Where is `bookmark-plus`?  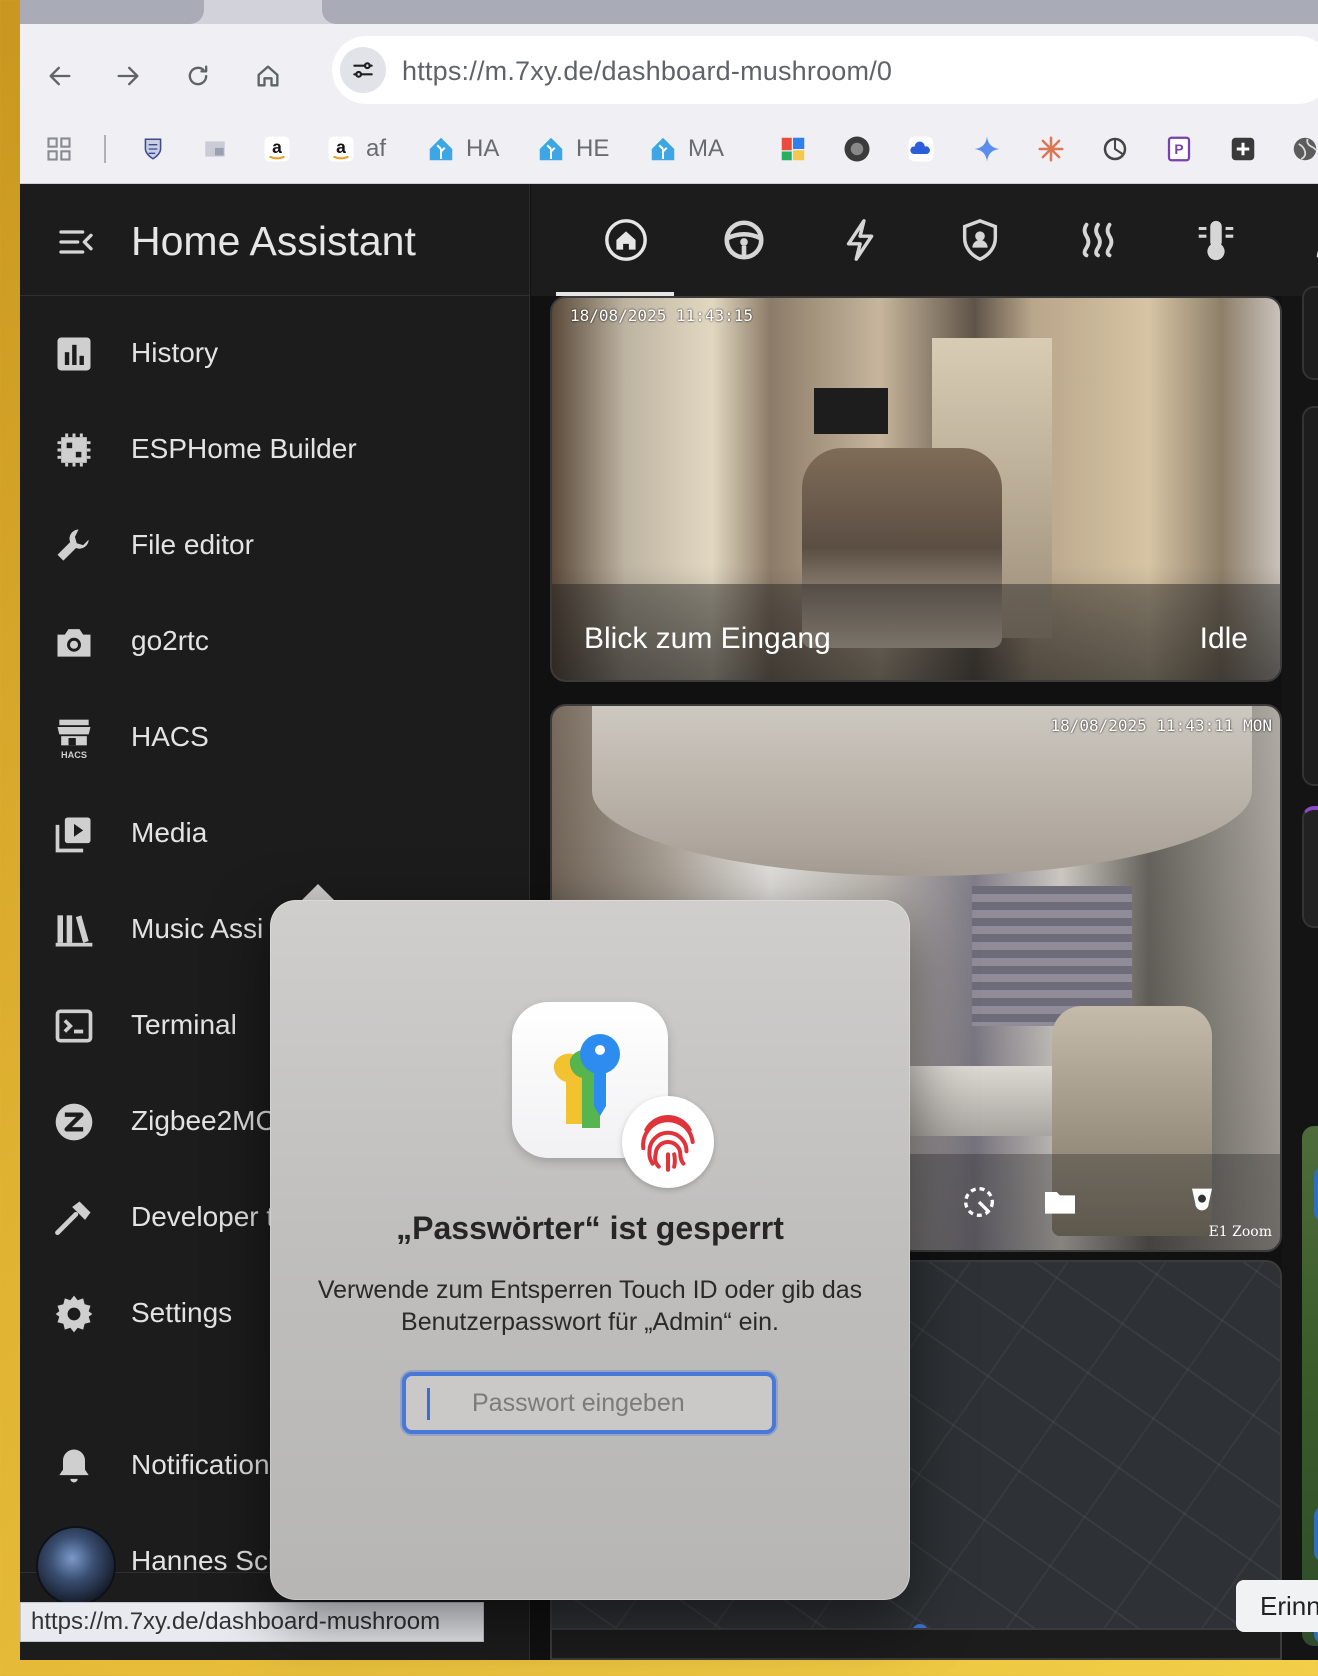
bookmark-plus is located at coordinates (1243, 149).